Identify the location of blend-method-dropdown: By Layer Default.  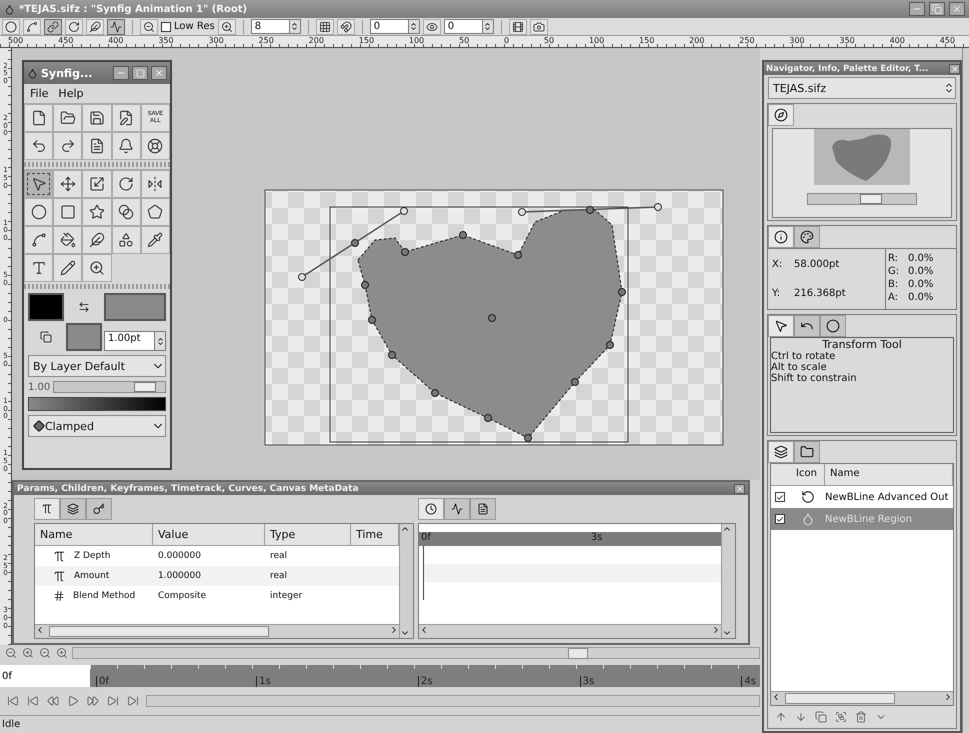
(97, 366).